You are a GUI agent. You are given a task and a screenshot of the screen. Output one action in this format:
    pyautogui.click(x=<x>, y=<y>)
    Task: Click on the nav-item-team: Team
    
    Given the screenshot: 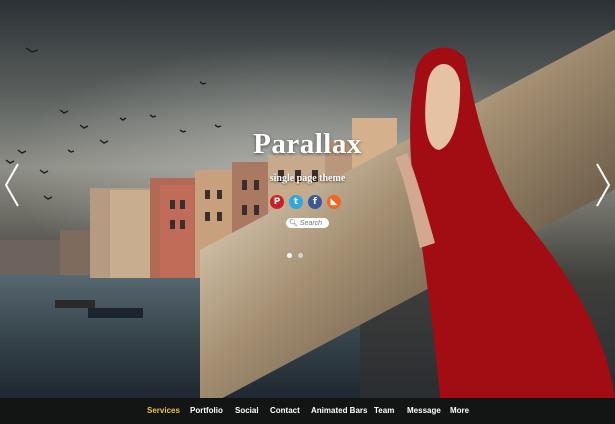 What is the action you would take?
    pyautogui.click(x=384, y=410)
    